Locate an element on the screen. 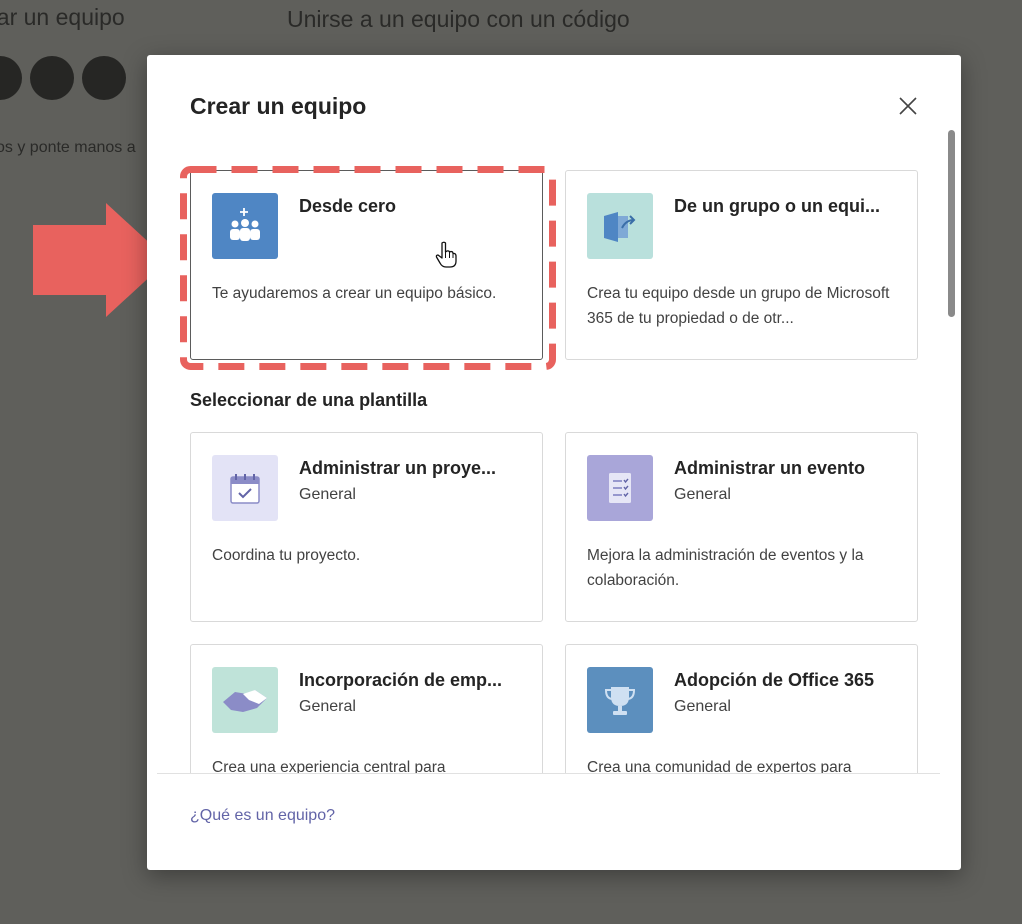 This screenshot has width=1022, height=924. template-section-heading: Seleccionar de una plantilla is located at coordinates (309, 400).